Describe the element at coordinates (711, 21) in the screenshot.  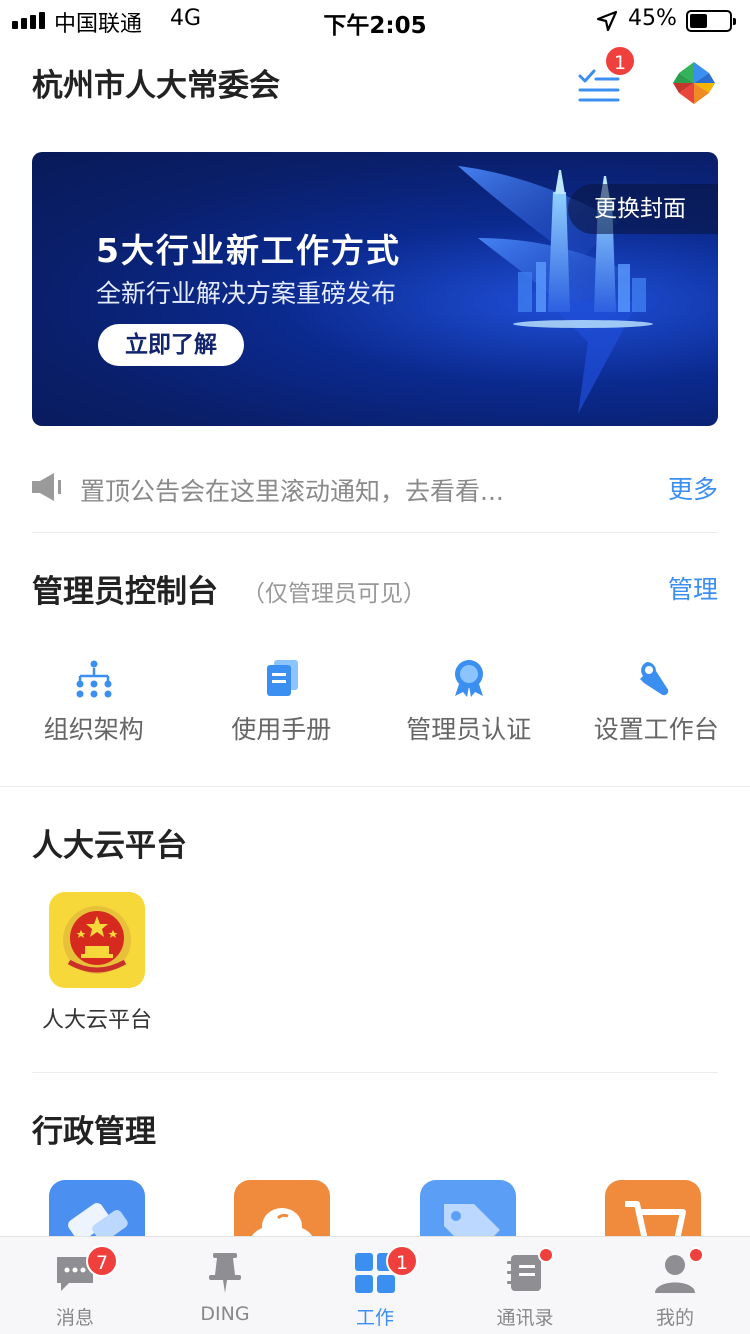
I see `battery-icon` at that location.